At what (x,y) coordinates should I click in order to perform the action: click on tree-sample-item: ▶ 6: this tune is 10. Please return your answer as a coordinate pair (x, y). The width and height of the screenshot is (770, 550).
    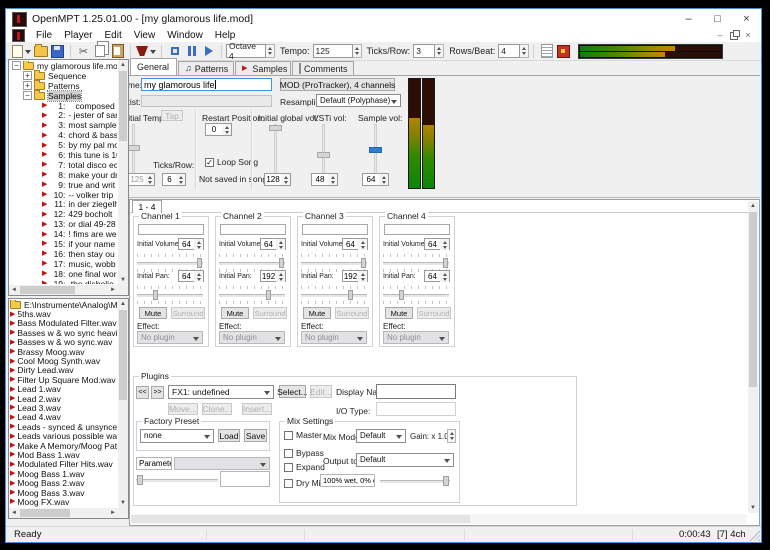
    Looking at the image, I should click on (63, 155).